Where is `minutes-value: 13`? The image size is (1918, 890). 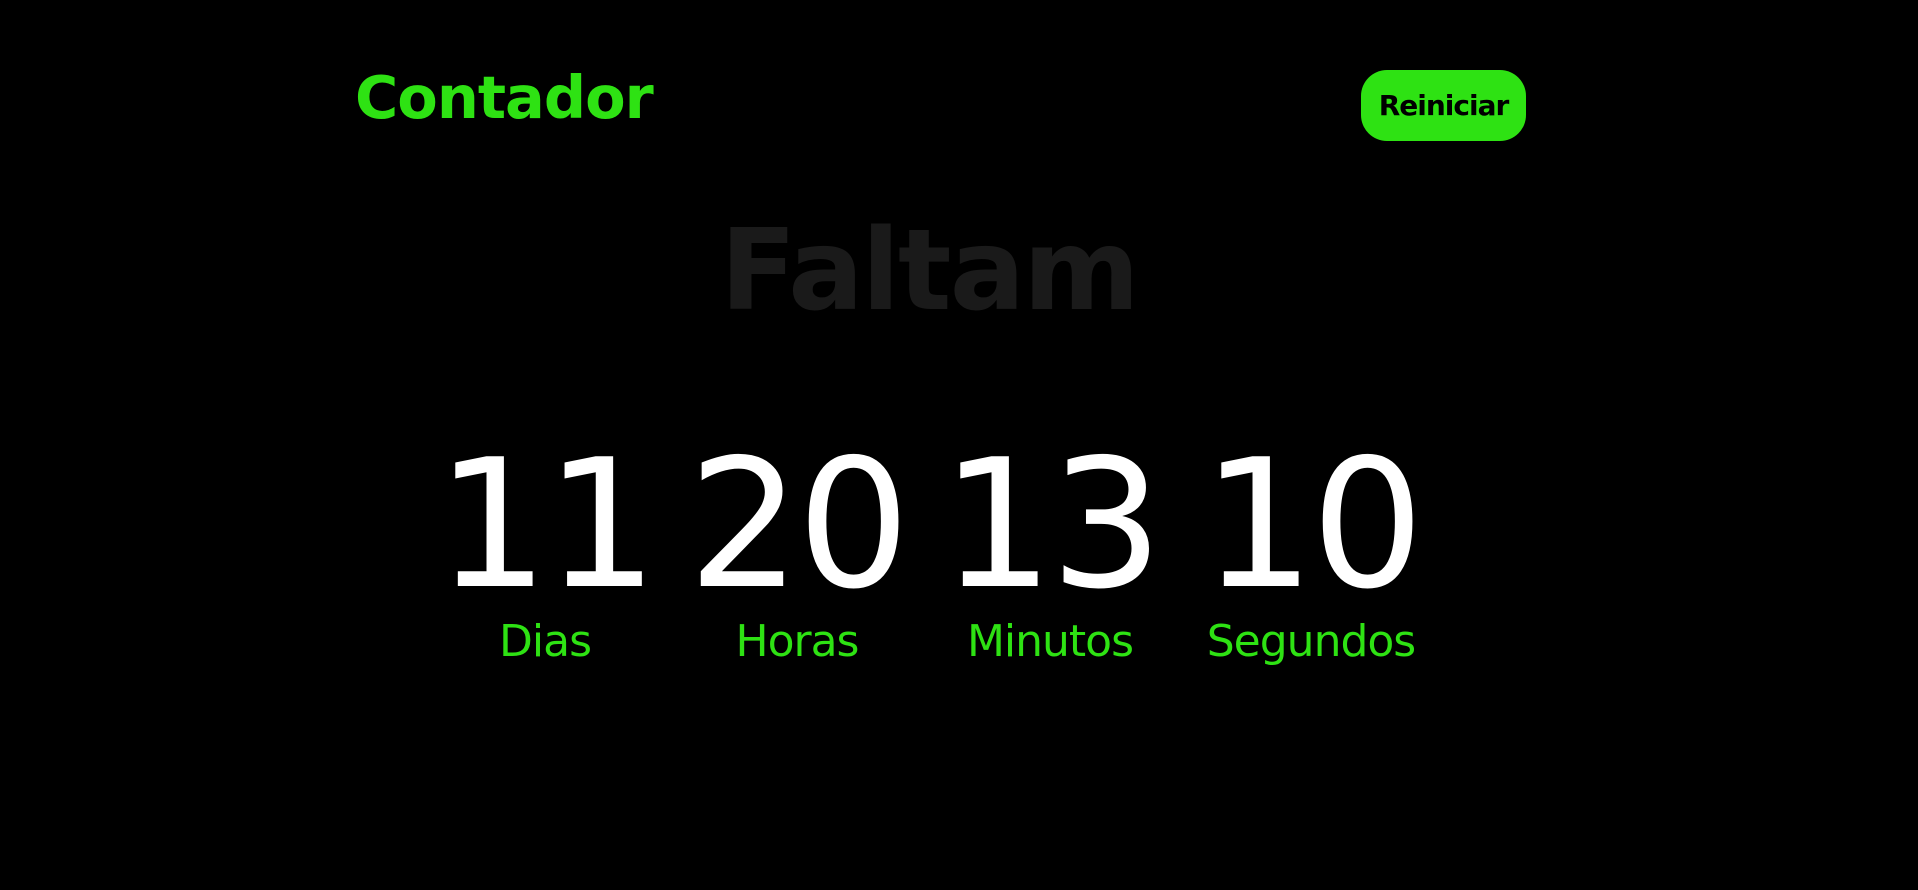
minutes-value: 13 is located at coordinates (1052, 524).